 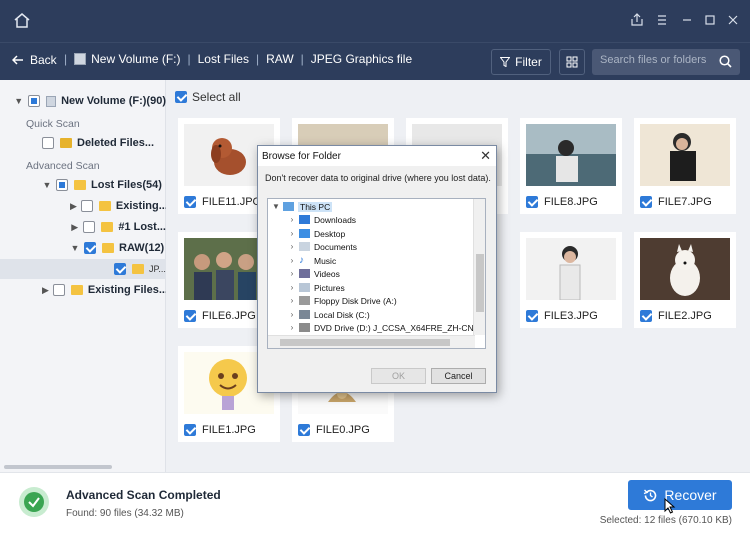 I want to click on computer-icon, so click(x=288, y=206).